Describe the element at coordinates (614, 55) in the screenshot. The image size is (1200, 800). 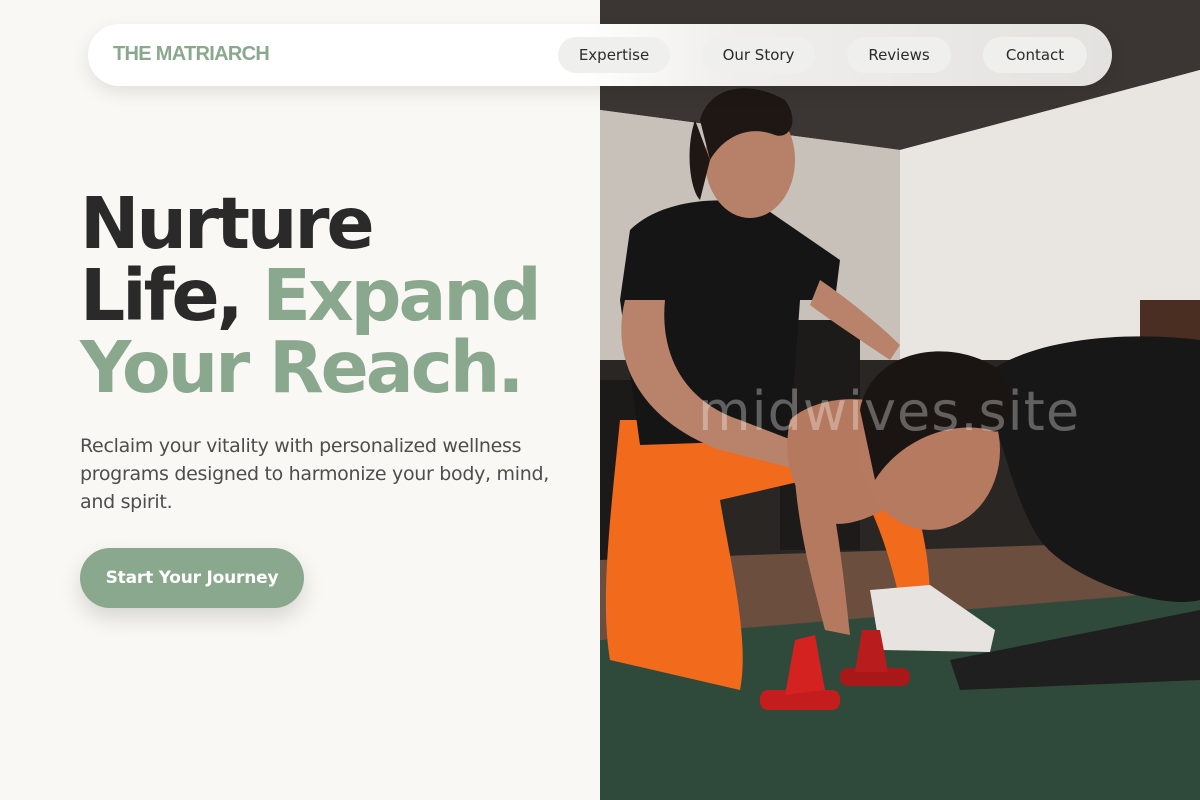
I see `nav-link-expertise: Expertise` at that location.